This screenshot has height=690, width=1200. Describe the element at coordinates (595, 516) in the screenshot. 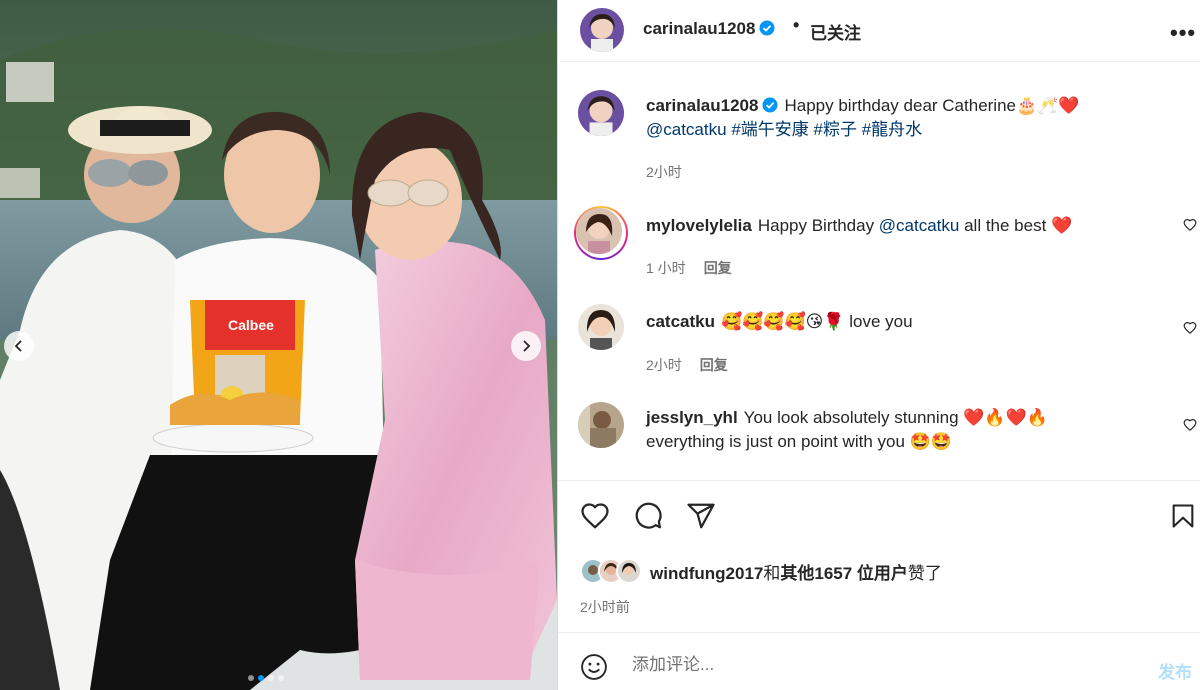

I see `heart-icon` at that location.